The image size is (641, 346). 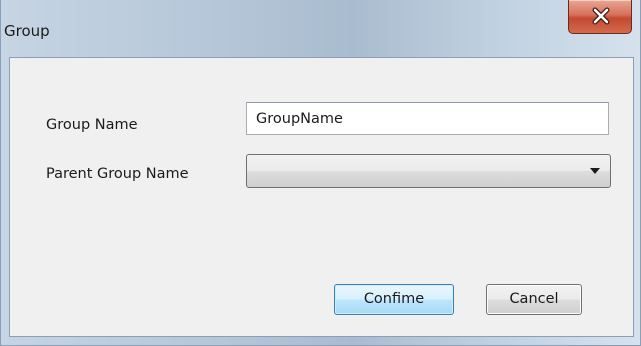 I want to click on close-button, so click(x=600, y=17).